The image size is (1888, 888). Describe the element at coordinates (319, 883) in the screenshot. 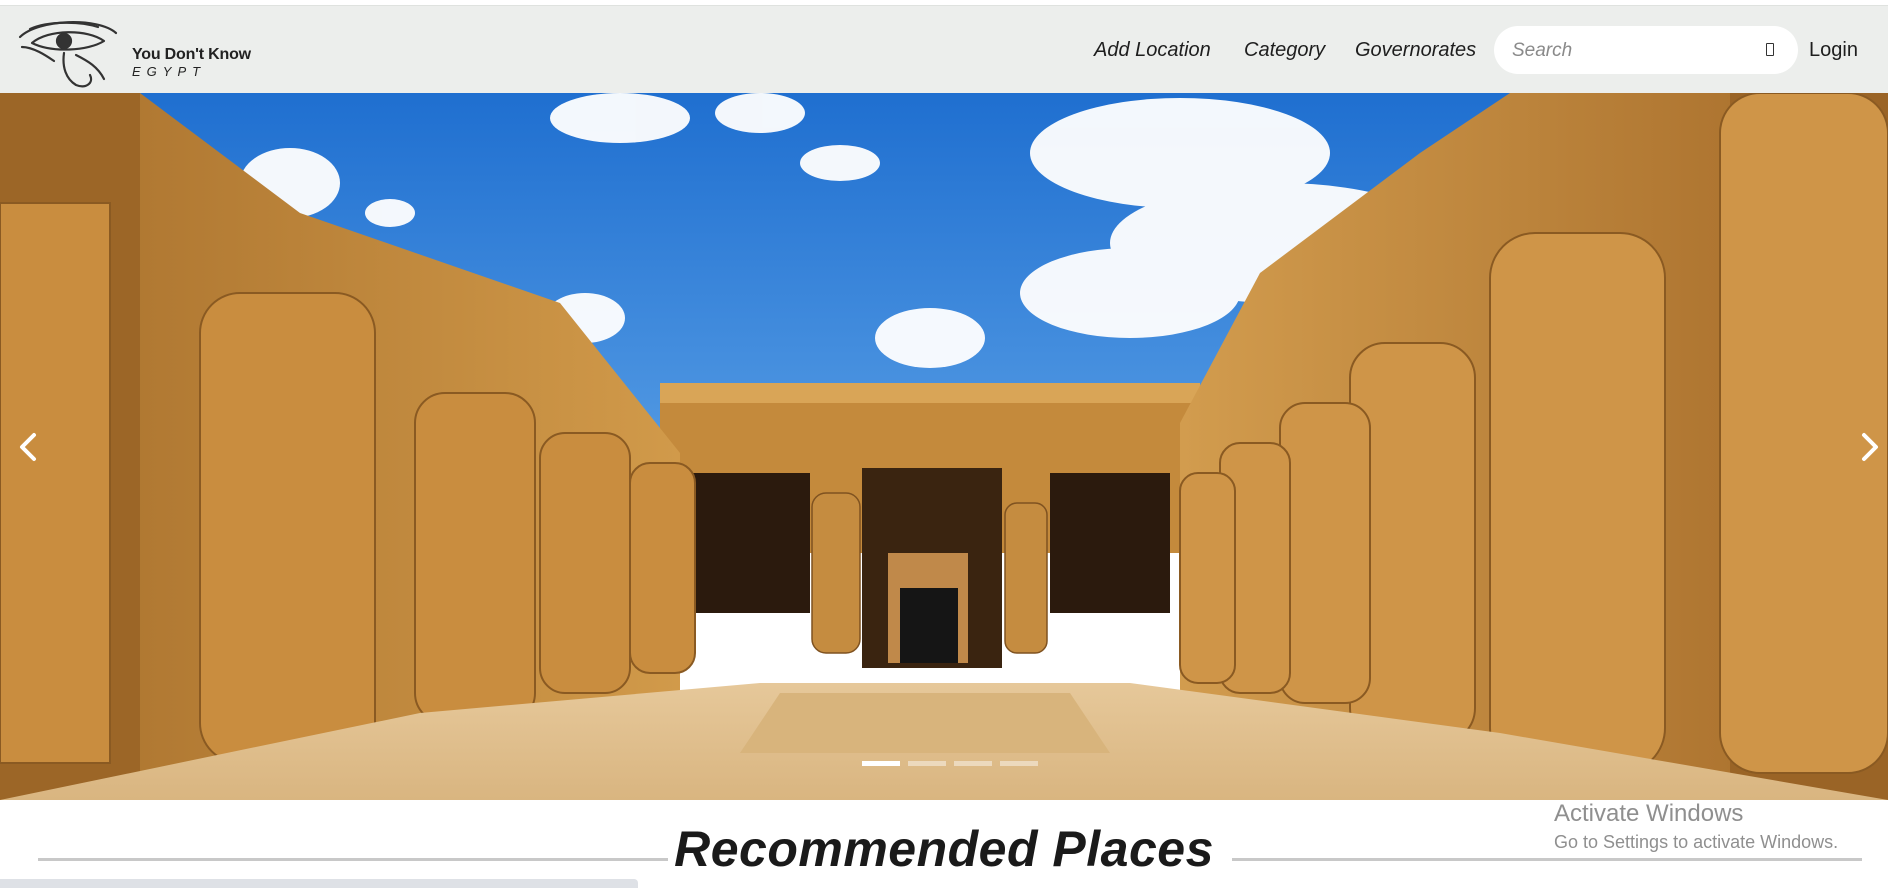

I see `browser-status-bar` at that location.